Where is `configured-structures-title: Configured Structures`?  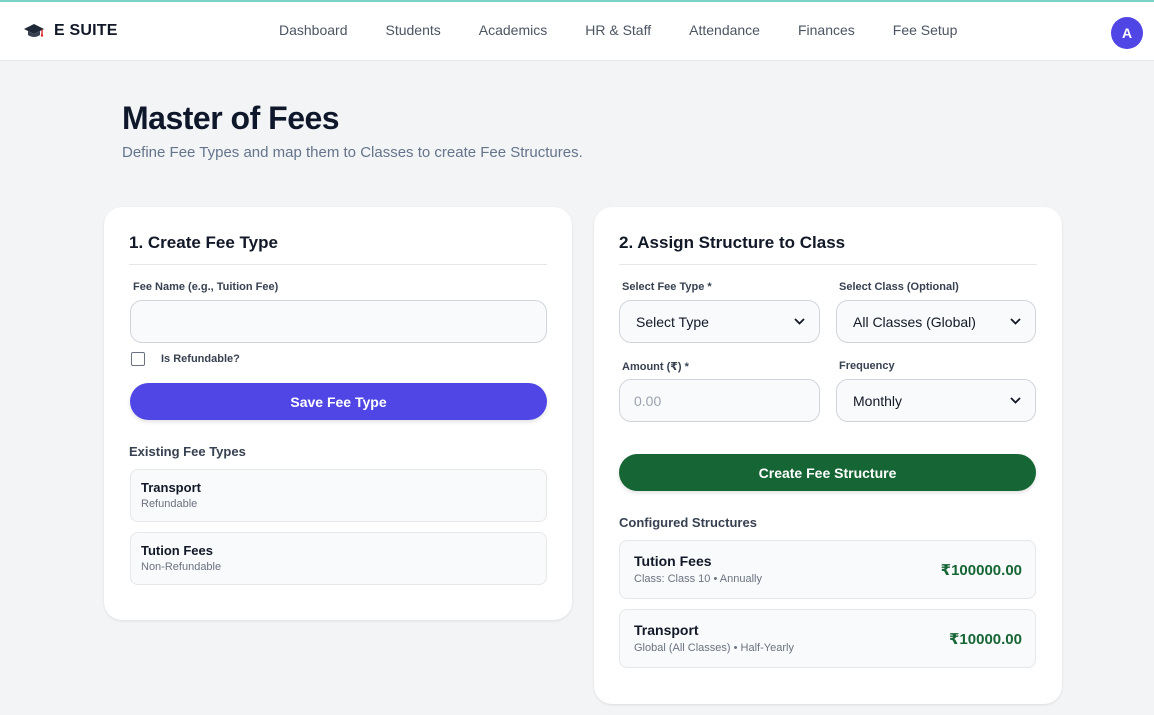
configured-structures-title: Configured Structures is located at coordinates (688, 522).